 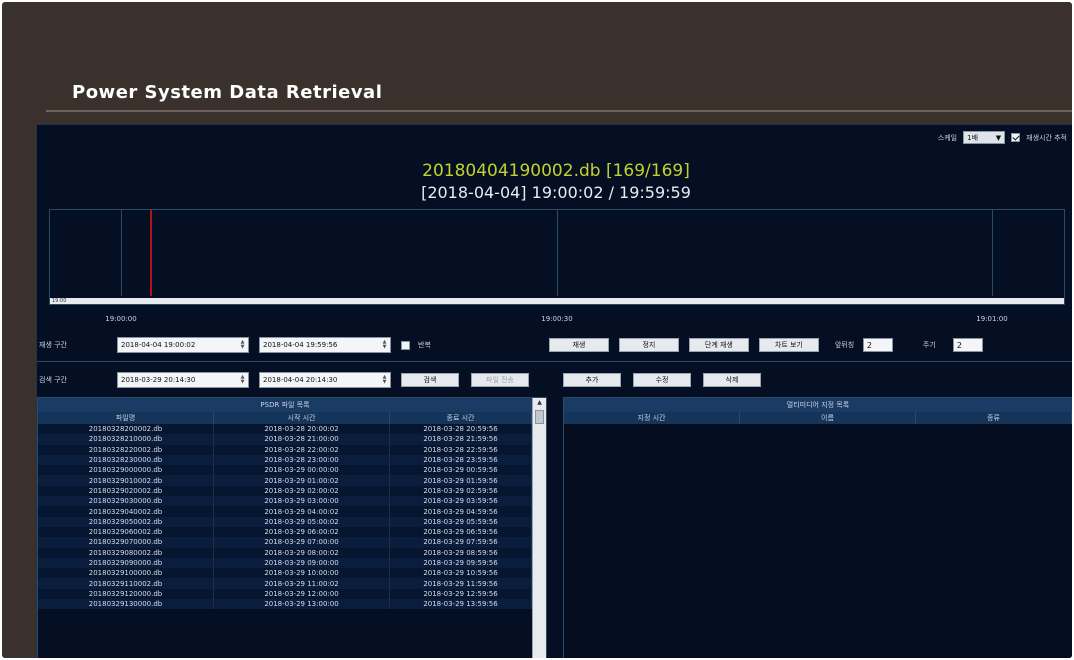 I want to click on table-cell: 20180329100000.db, so click(x=126, y=573).